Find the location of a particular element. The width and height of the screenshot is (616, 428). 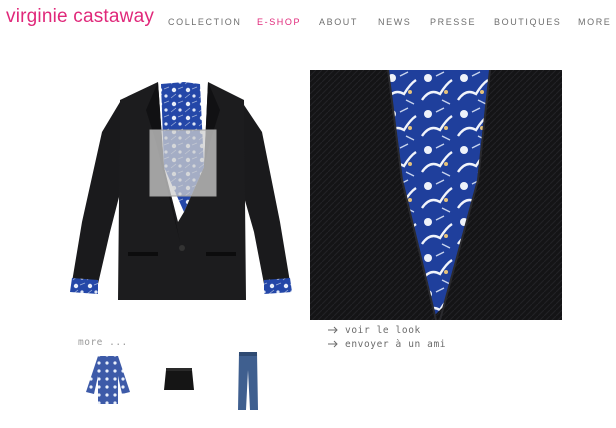

send-to-friend-link: envoyer à un ami is located at coordinates (387, 344).